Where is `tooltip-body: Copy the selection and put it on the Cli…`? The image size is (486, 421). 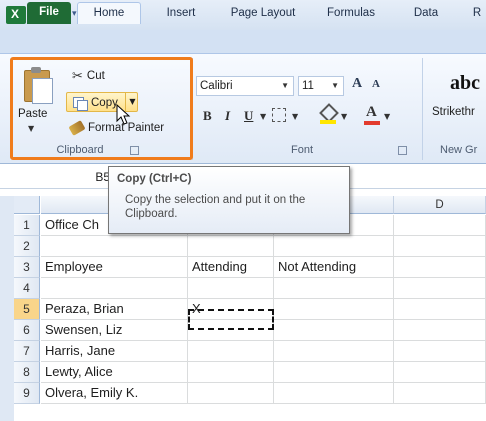
tooltip-body: Copy the selection and put it on the Cli… is located at coordinates (215, 207).